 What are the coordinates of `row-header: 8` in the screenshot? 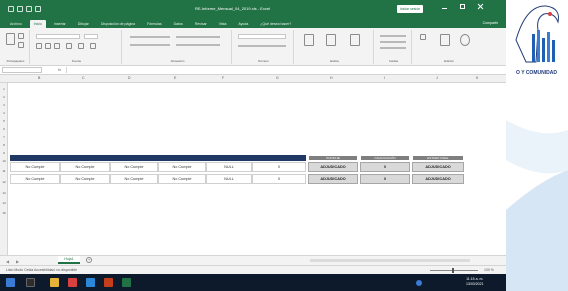 It's located at (4, 145).